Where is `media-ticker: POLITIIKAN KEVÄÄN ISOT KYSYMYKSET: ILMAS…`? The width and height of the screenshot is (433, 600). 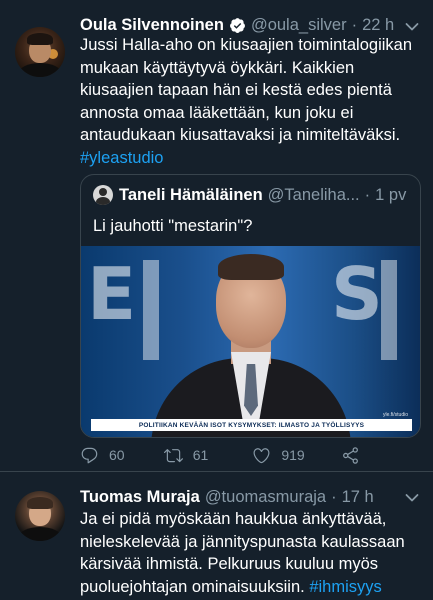
media-ticker: POLITIIKAN KEVÄÄN ISOT KYSYMYKSET: ILMAS… is located at coordinates (251, 425).